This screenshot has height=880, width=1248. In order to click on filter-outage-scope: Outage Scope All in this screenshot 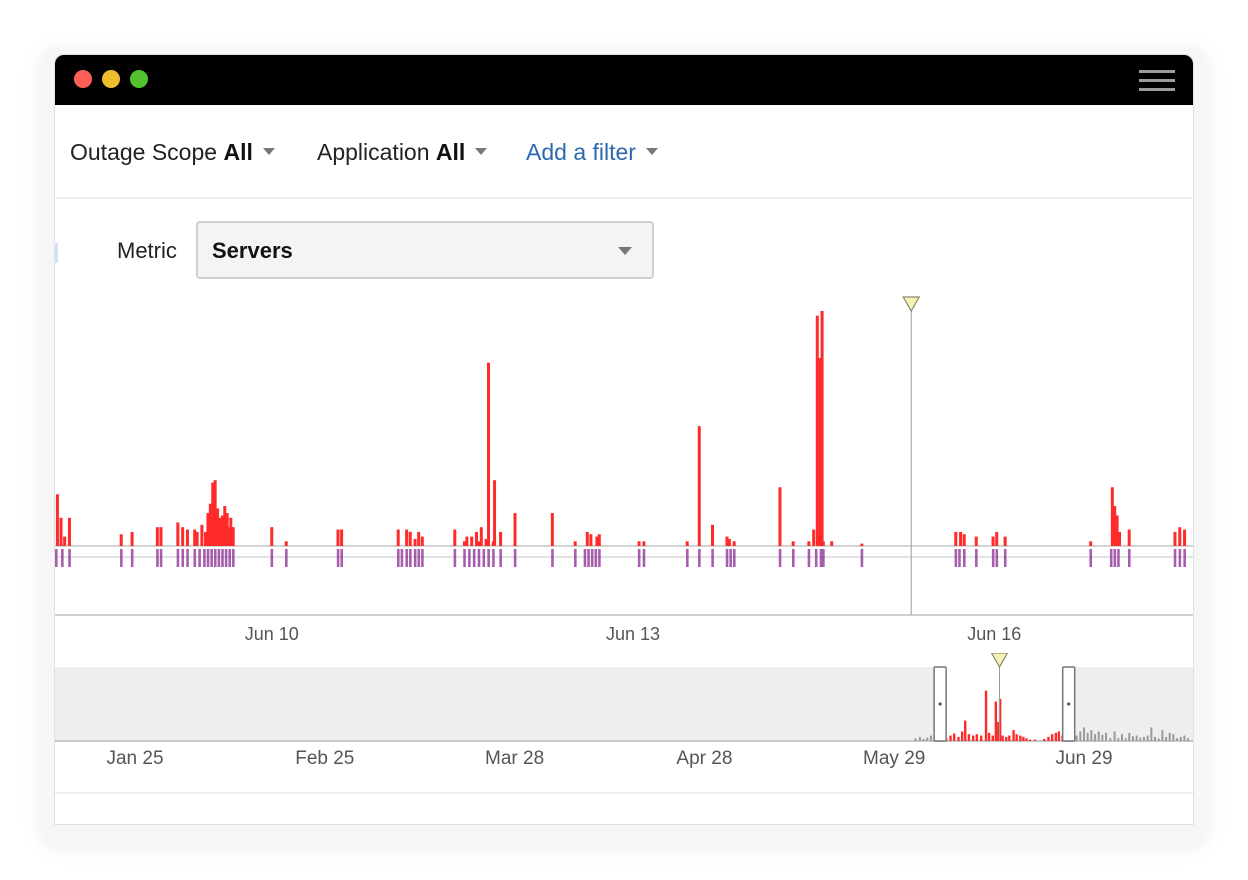, I will do `click(172, 152)`.